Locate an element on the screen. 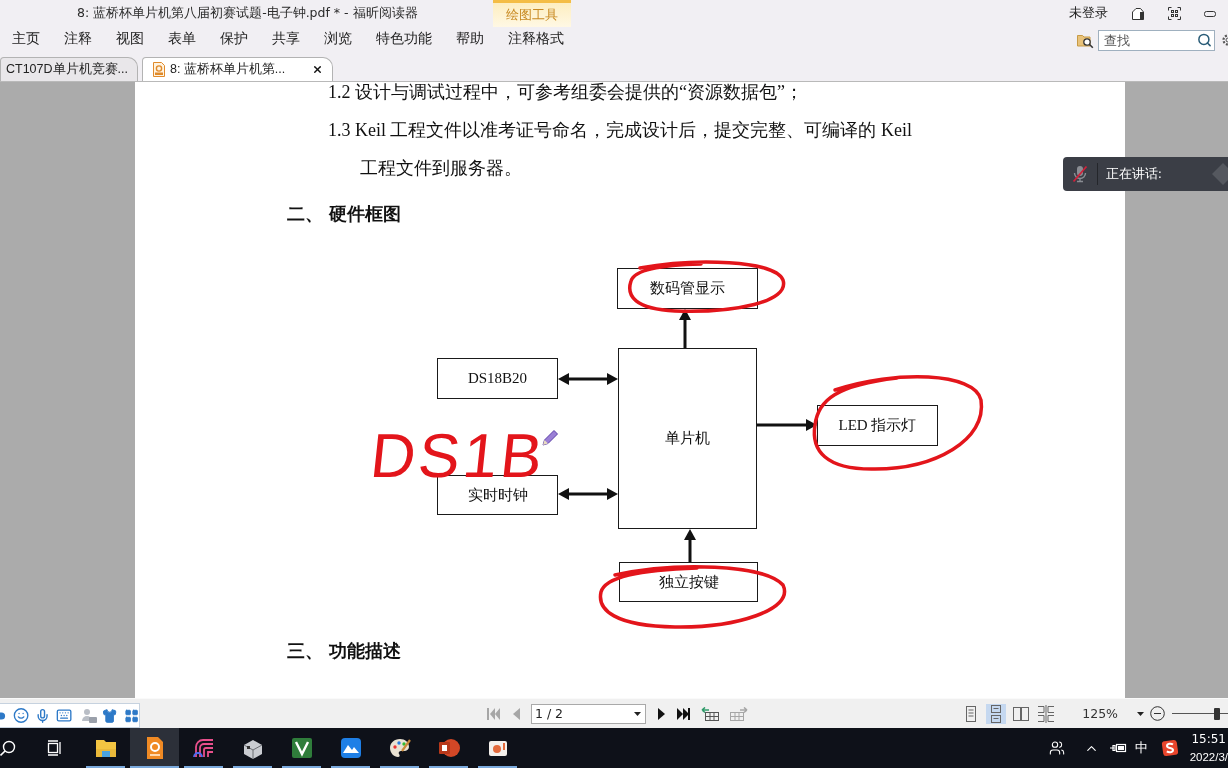 This screenshot has width=1228, height=768. context-tab-label: 绘图工具 is located at coordinates (532, 13).